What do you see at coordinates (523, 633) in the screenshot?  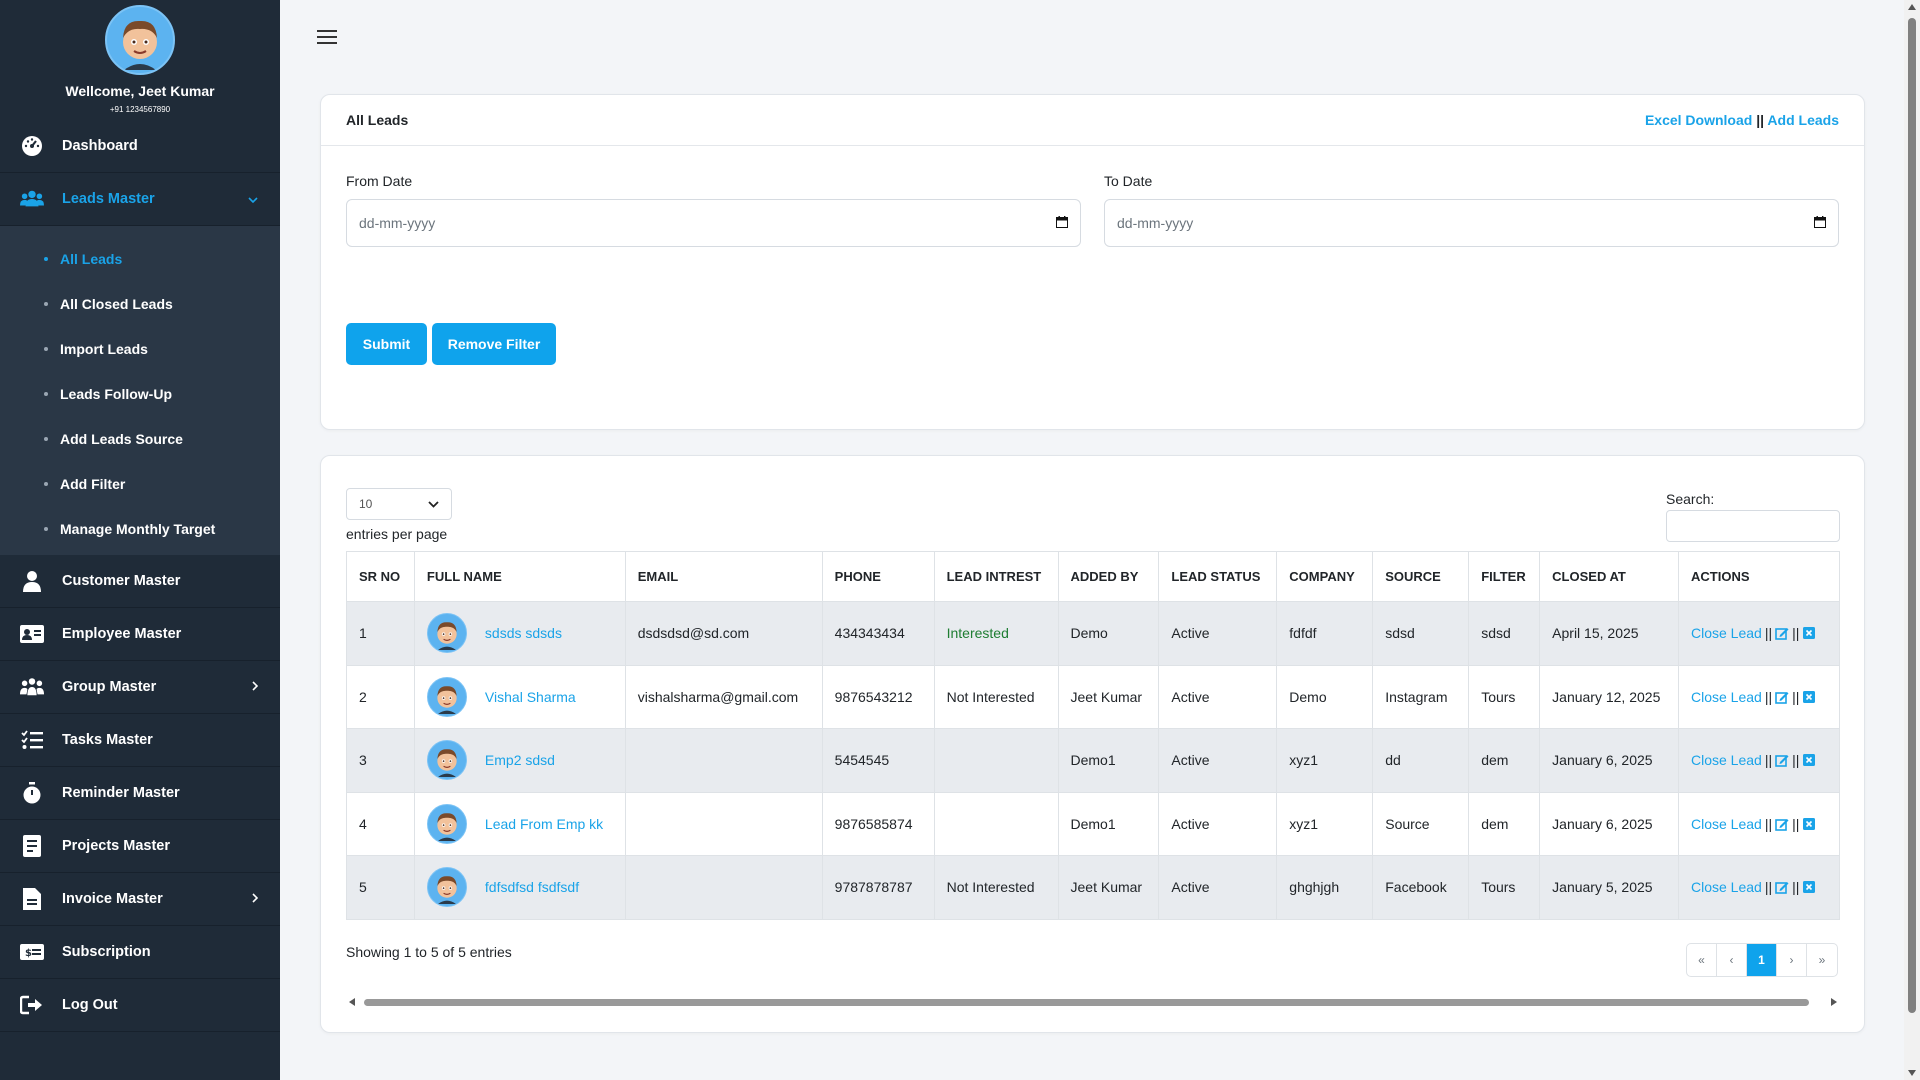 I see `lead-name-link: sdsds sdsds` at bounding box center [523, 633].